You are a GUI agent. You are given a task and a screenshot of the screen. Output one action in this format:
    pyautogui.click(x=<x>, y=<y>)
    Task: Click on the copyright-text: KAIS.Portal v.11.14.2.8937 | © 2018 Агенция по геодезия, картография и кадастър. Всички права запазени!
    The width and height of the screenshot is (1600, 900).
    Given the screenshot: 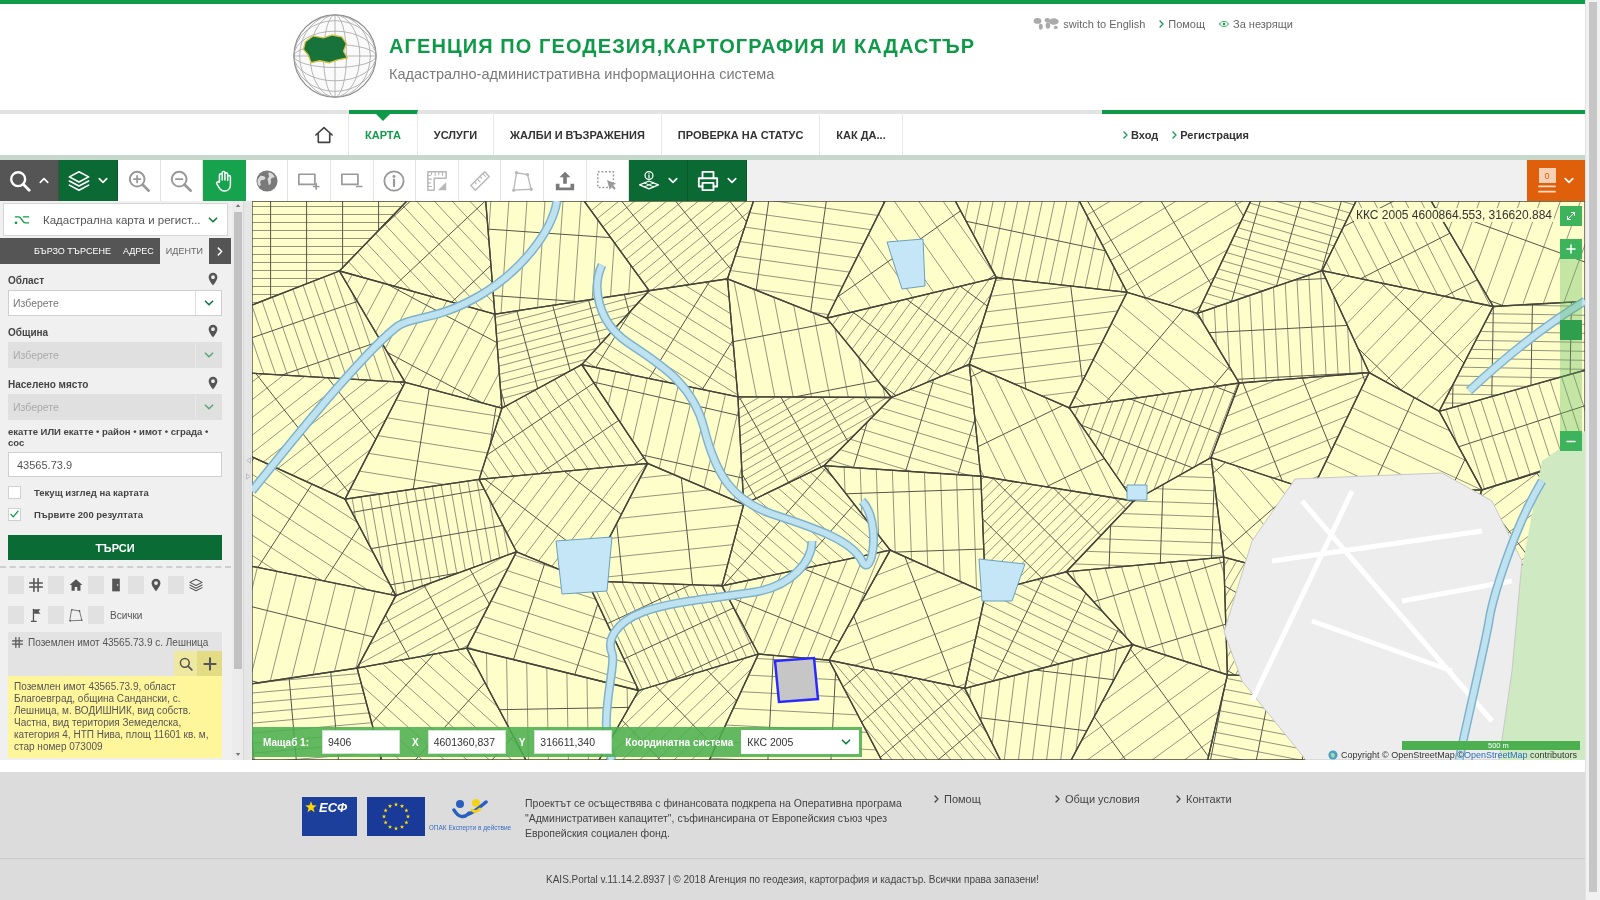 What is the action you would take?
    pyautogui.click(x=792, y=879)
    